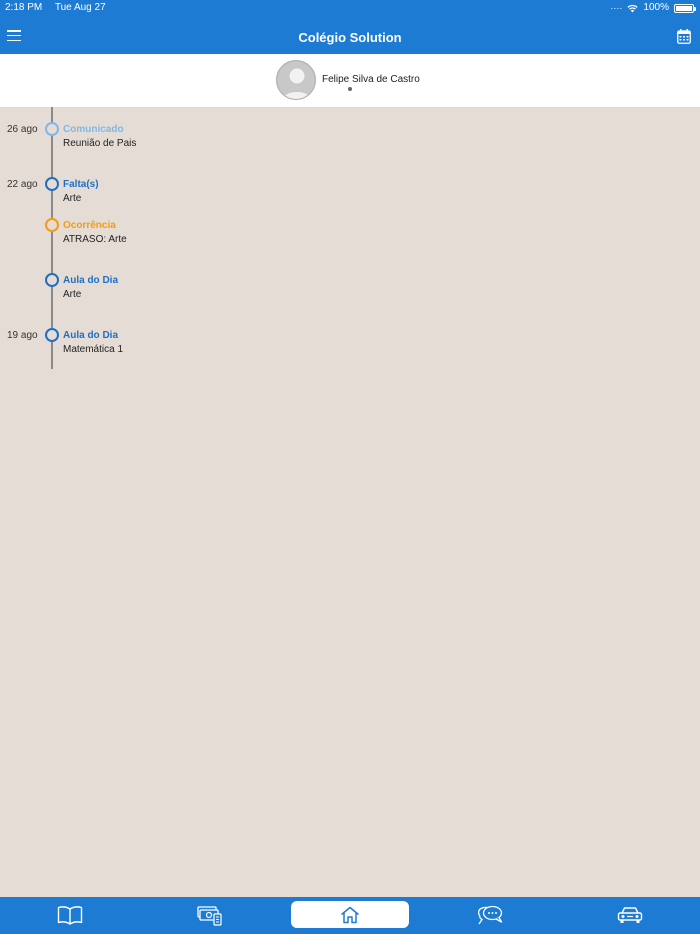 This screenshot has height=934, width=700. I want to click on car-icon, so click(630, 914).